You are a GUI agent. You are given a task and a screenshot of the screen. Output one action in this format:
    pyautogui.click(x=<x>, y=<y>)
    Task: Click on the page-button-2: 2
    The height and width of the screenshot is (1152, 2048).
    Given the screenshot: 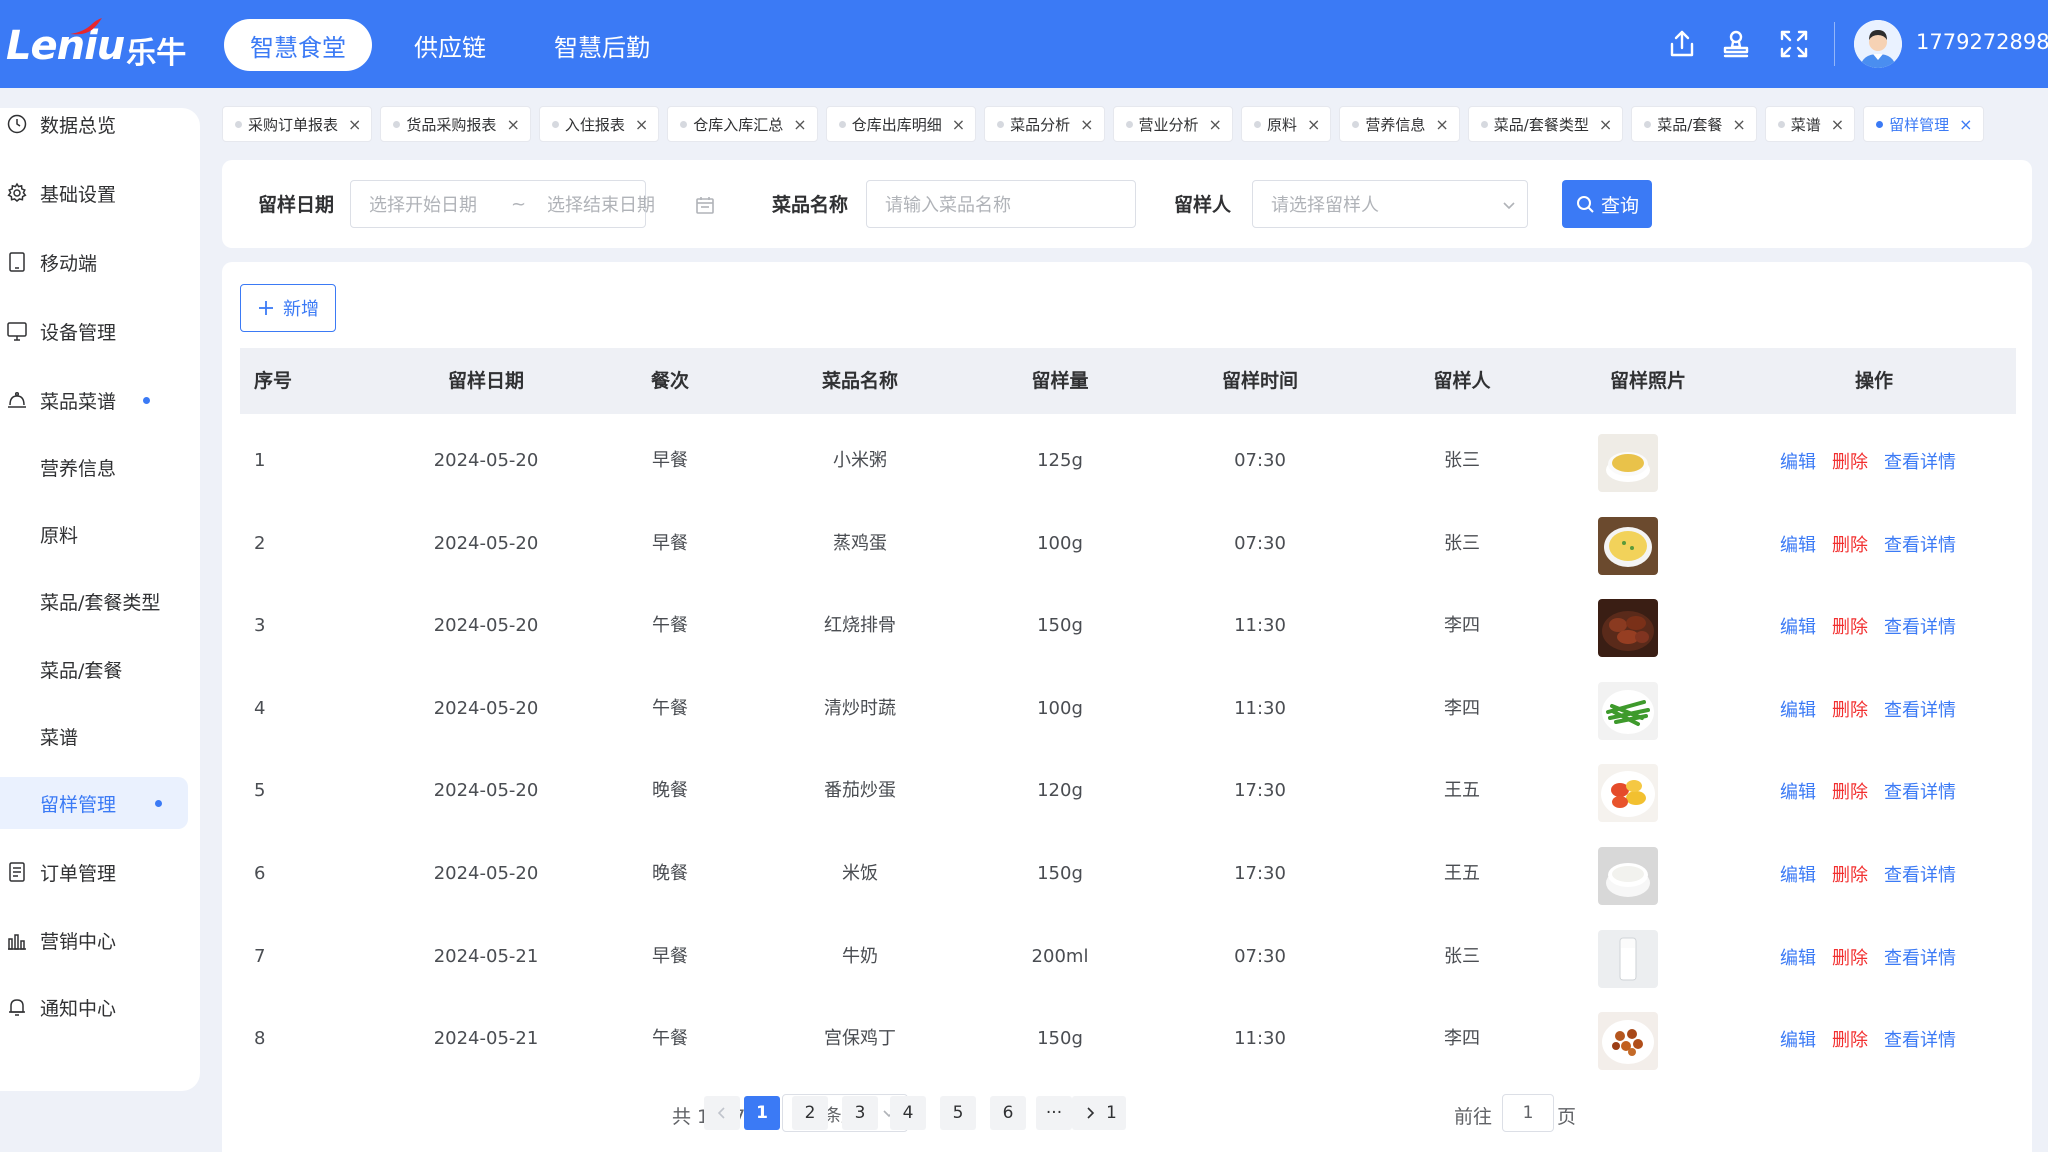 What is the action you would take?
    pyautogui.click(x=810, y=1113)
    